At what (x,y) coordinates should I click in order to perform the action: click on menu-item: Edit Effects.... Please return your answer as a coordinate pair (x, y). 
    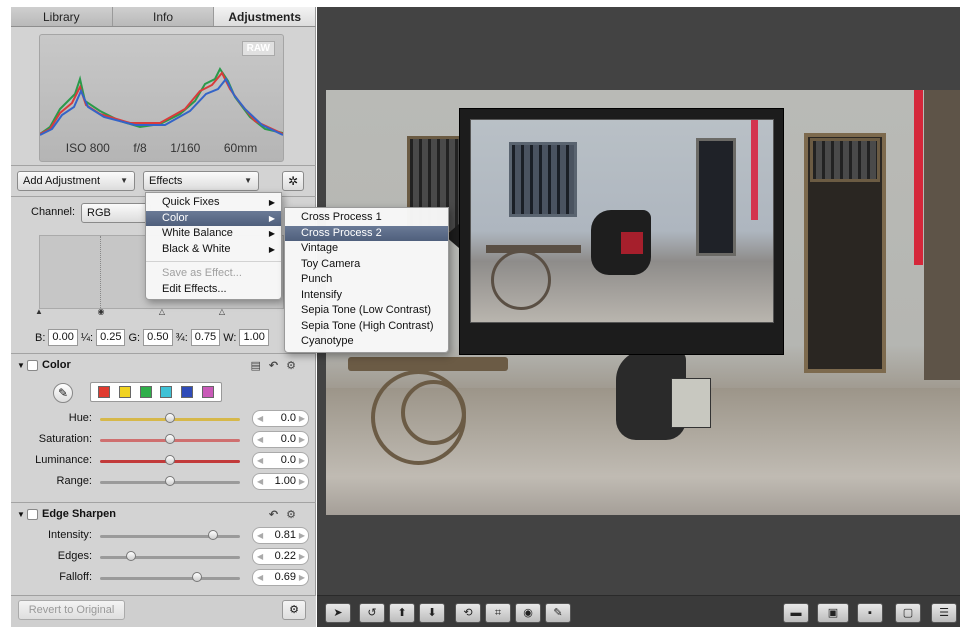
    Looking at the image, I should click on (213, 290).